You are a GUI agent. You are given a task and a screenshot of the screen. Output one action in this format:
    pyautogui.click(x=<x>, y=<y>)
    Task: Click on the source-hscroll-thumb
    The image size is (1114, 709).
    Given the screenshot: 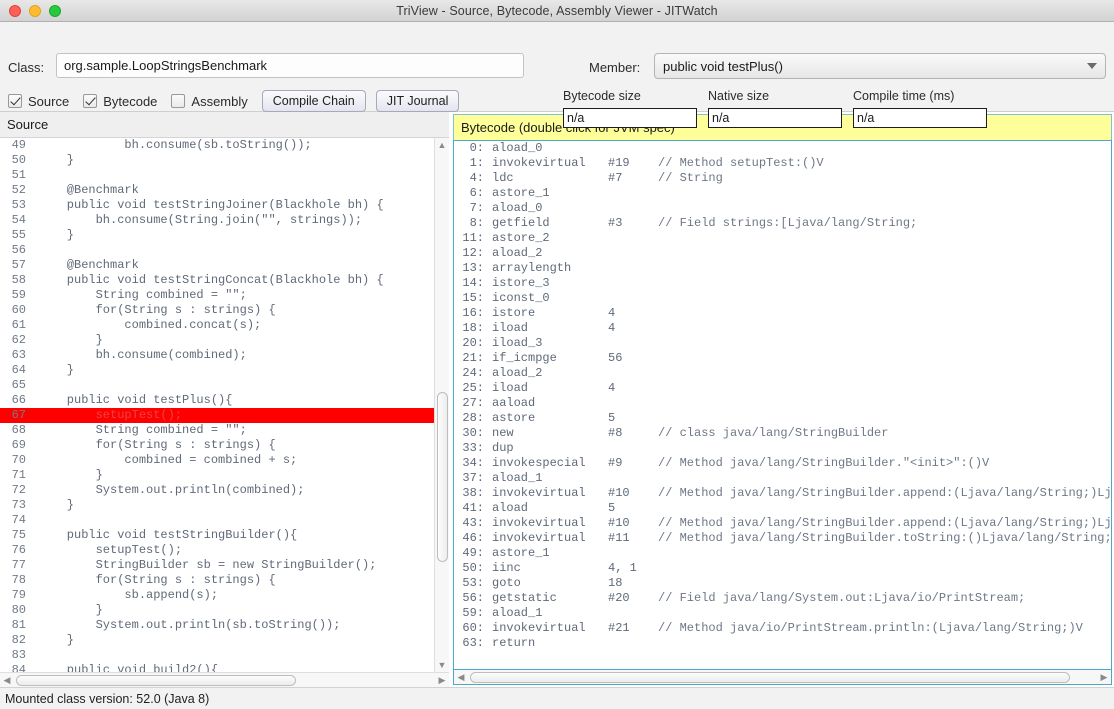 What is the action you would take?
    pyautogui.click(x=156, y=680)
    